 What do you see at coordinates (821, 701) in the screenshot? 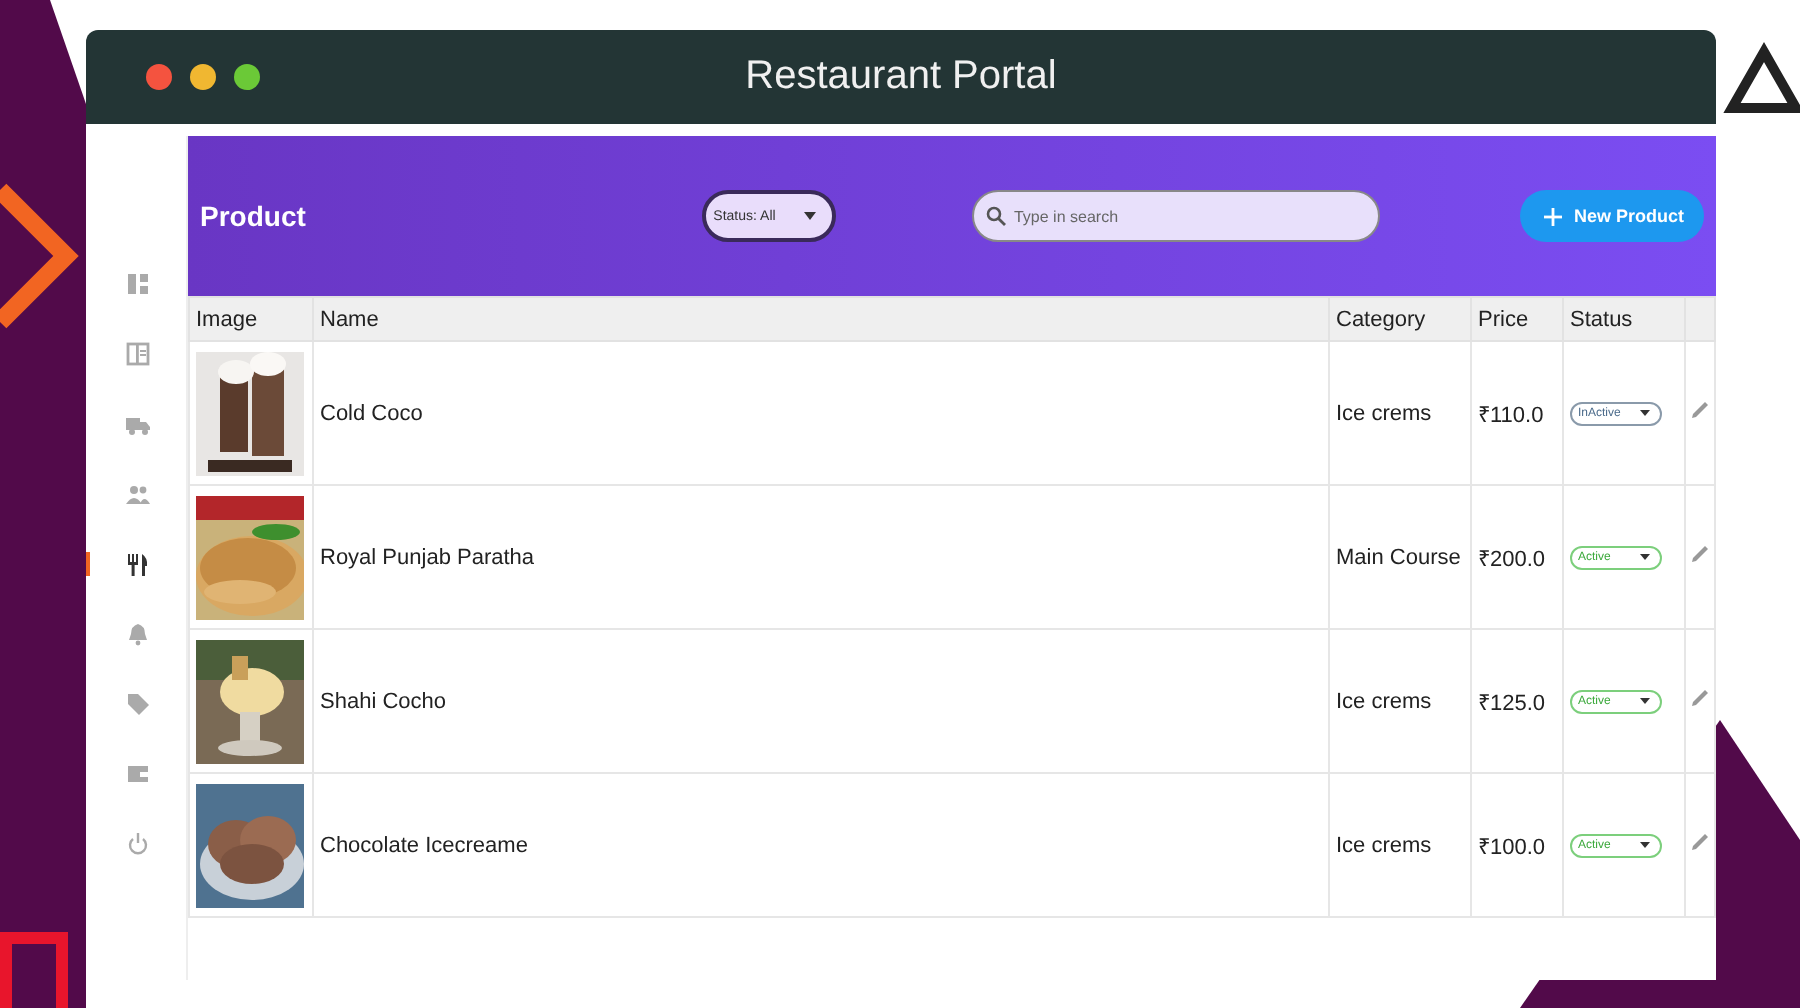
I see `table-cell: Shahi Cocho` at bounding box center [821, 701].